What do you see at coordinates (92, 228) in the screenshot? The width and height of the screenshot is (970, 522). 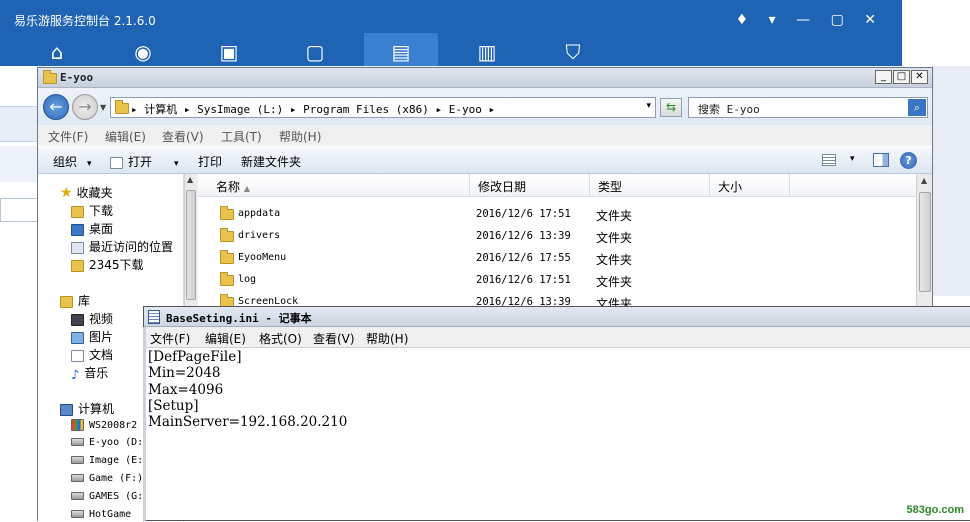 I see `nav-desktop: 桌面` at bounding box center [92, 228].